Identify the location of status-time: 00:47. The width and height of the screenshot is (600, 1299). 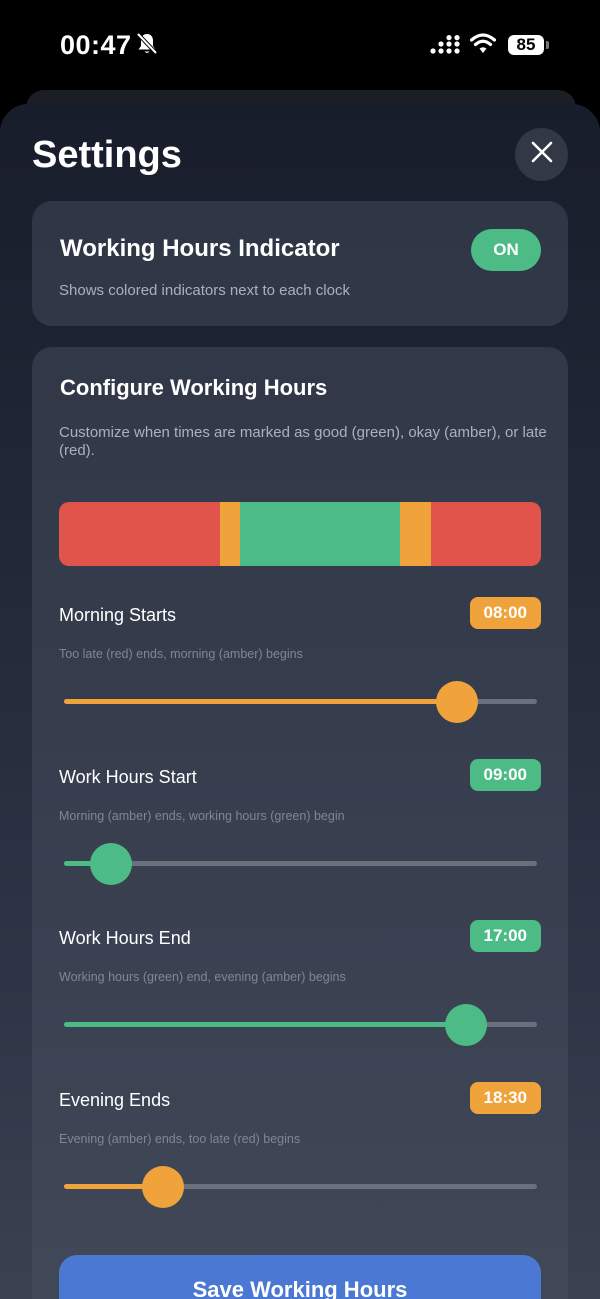
(96, 45).